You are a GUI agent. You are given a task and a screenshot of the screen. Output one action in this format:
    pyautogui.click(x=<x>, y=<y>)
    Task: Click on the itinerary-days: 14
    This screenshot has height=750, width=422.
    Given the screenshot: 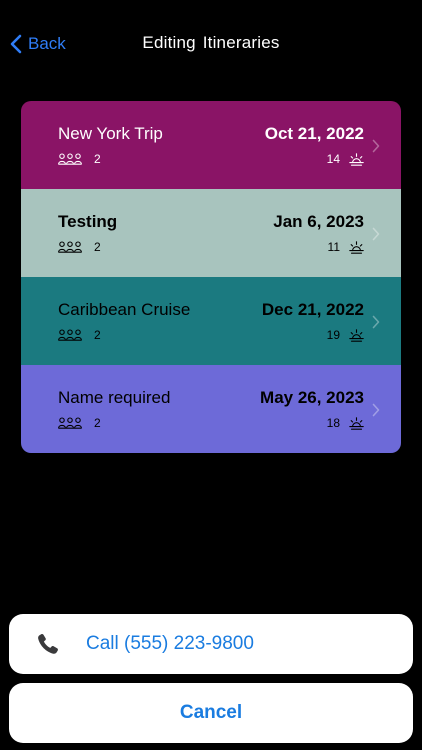 What is the action you would take?
    pyautogui.click(x=345, y=159)
    